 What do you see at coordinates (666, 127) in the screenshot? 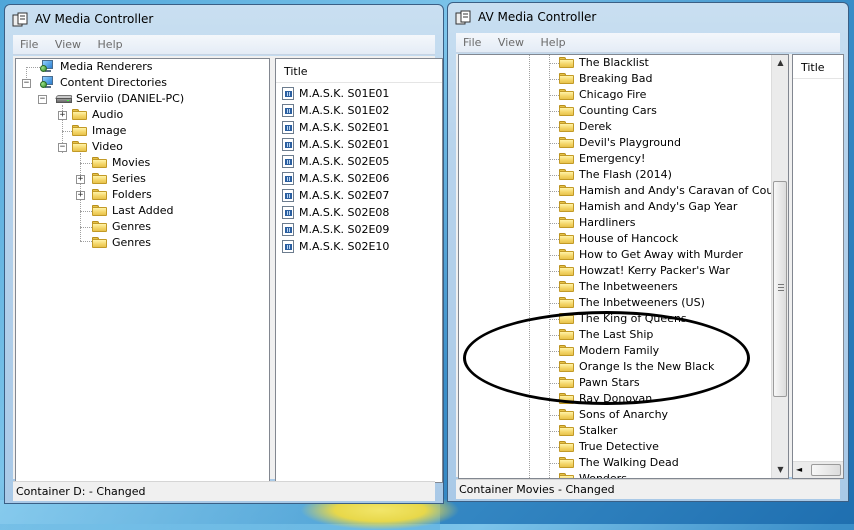
I see `tree-item-series: Derek` at bounding box center [666, 127].